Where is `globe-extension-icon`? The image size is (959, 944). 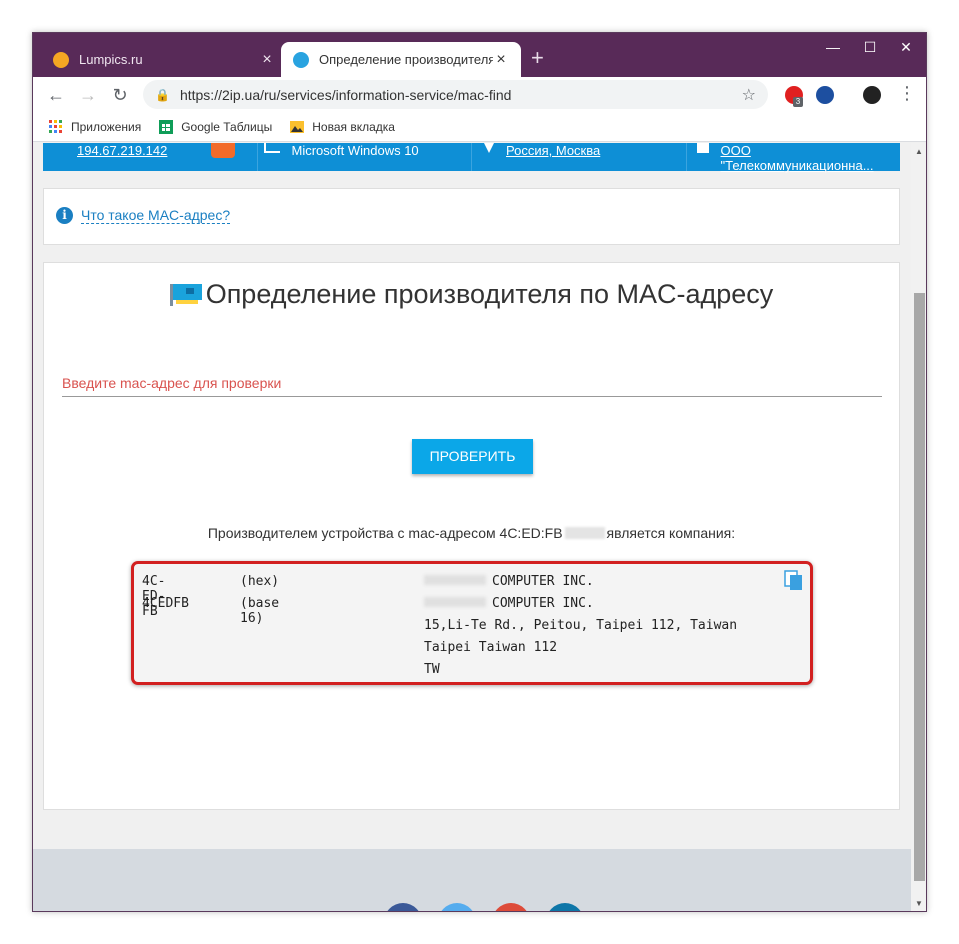
globe-extension-icon is located at coordinates (825, 95).